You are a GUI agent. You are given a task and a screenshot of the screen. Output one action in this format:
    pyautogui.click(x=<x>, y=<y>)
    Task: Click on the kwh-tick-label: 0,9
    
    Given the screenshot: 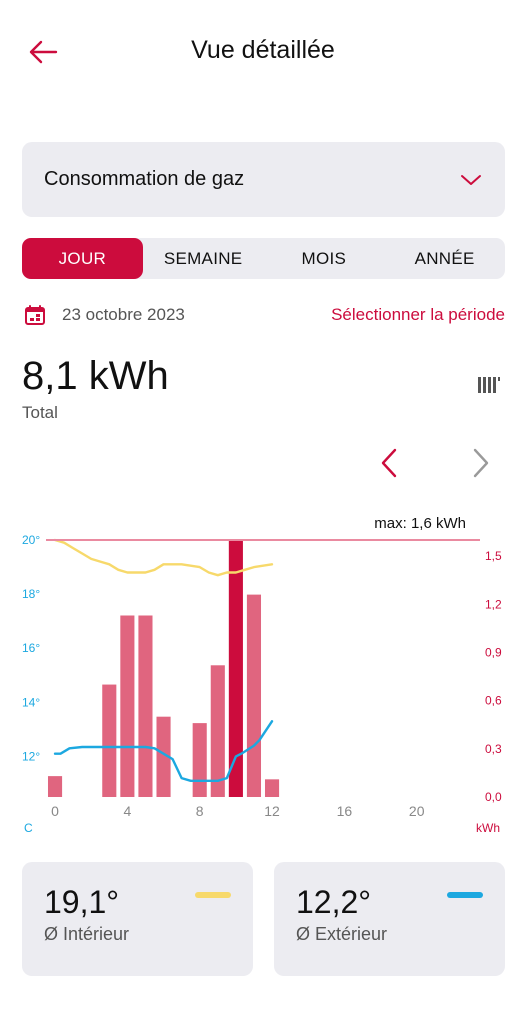 What is the action you would take?
    pyautogui.click(x=493, y=652)
    